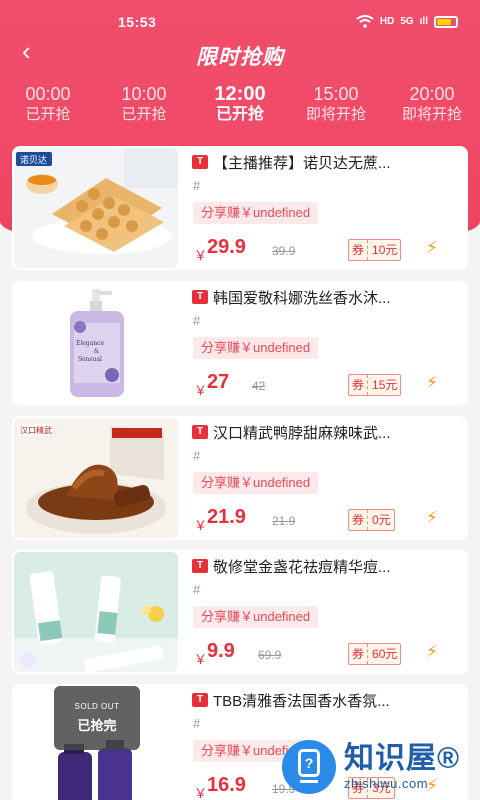 Image resolution: width=480 pixels, height=800 pixels. What do you see at coordinates (144, 94) in the screenshot?
I see `tab-time: 10:00` at bounding box center [144, 94].